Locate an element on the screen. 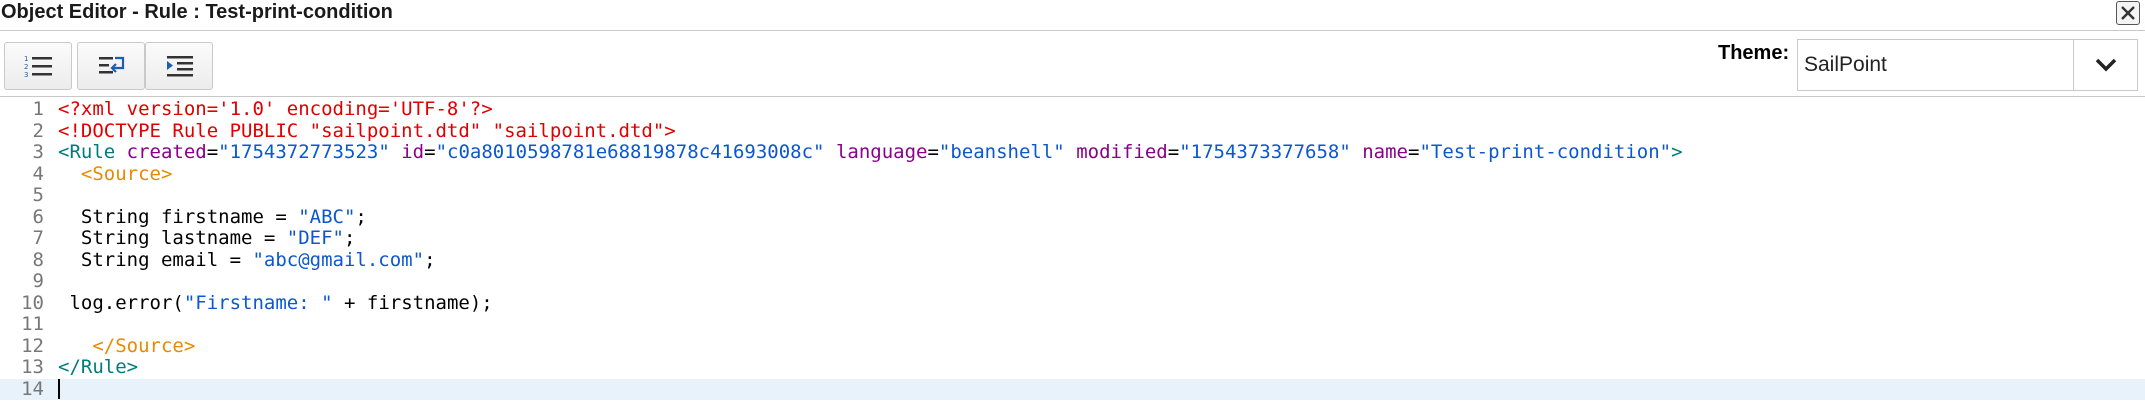 The height and width of the screenshot is (409, 2145). code-token: created is located at coordinates (166, 152).